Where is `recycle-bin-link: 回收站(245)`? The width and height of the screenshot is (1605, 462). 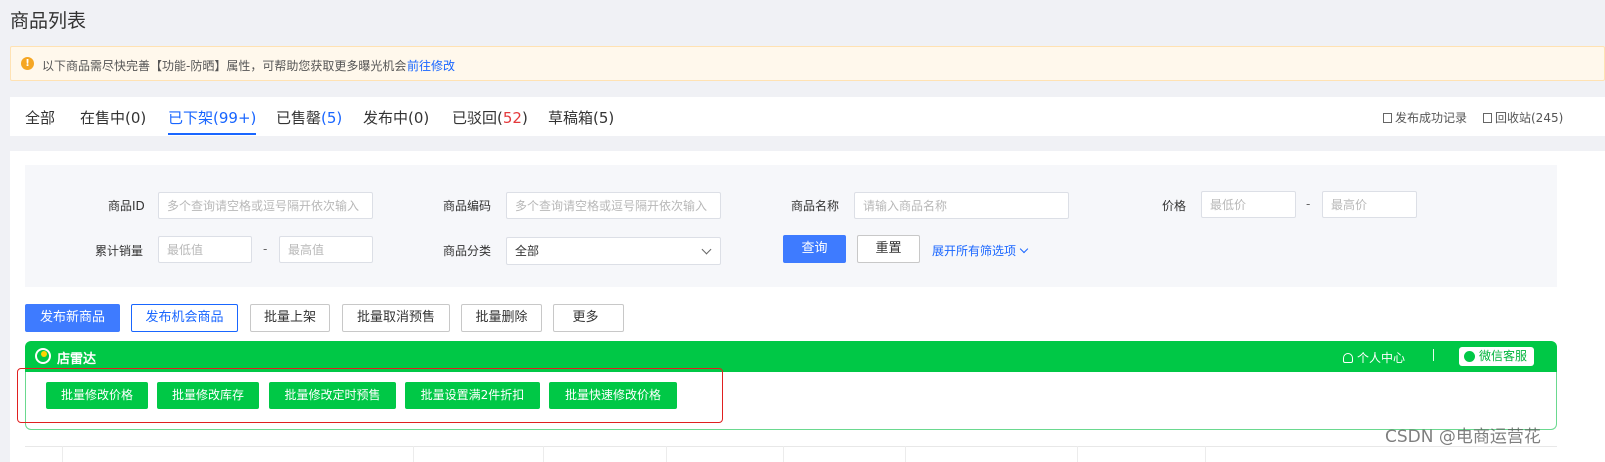
recycle-bin-link: 回收站(245) is located at coordinates (1523, 117).